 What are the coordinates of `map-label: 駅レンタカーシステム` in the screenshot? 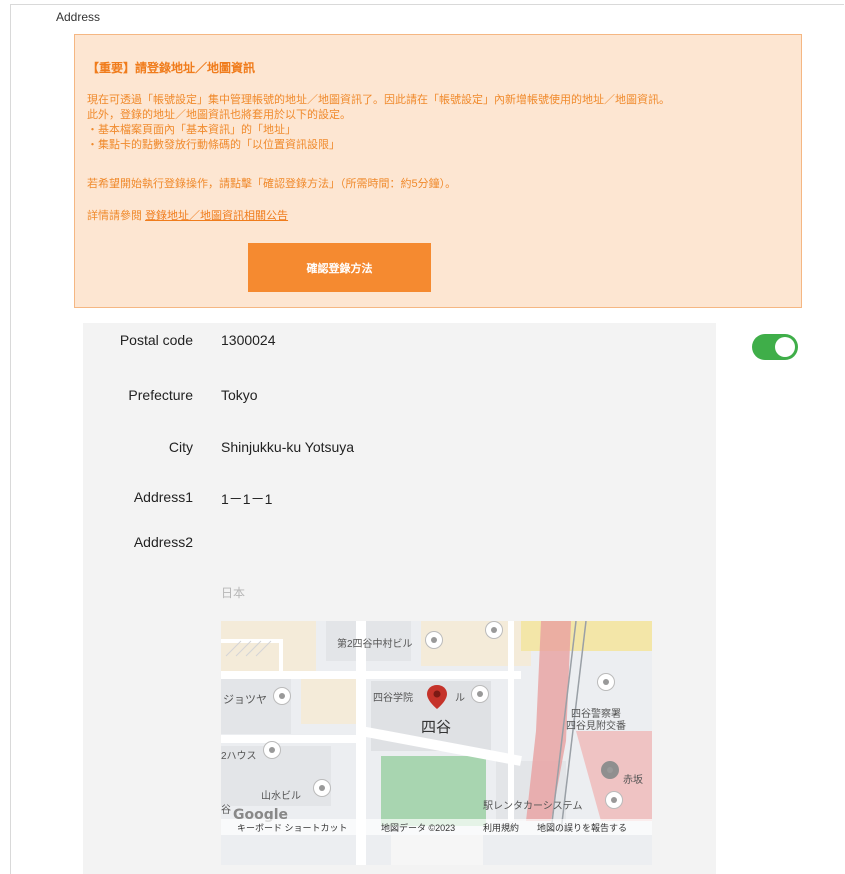 It's located at (533, 806).